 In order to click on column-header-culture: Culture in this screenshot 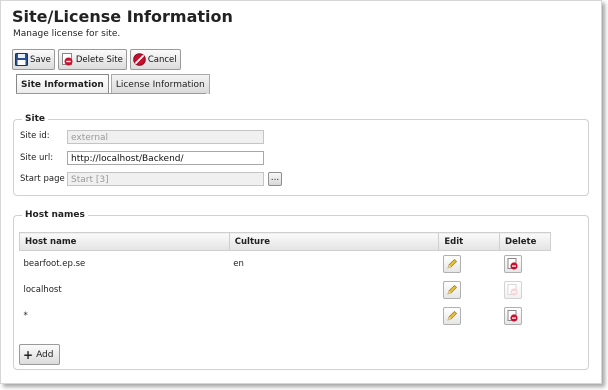, I will do `click(334, 241)`.